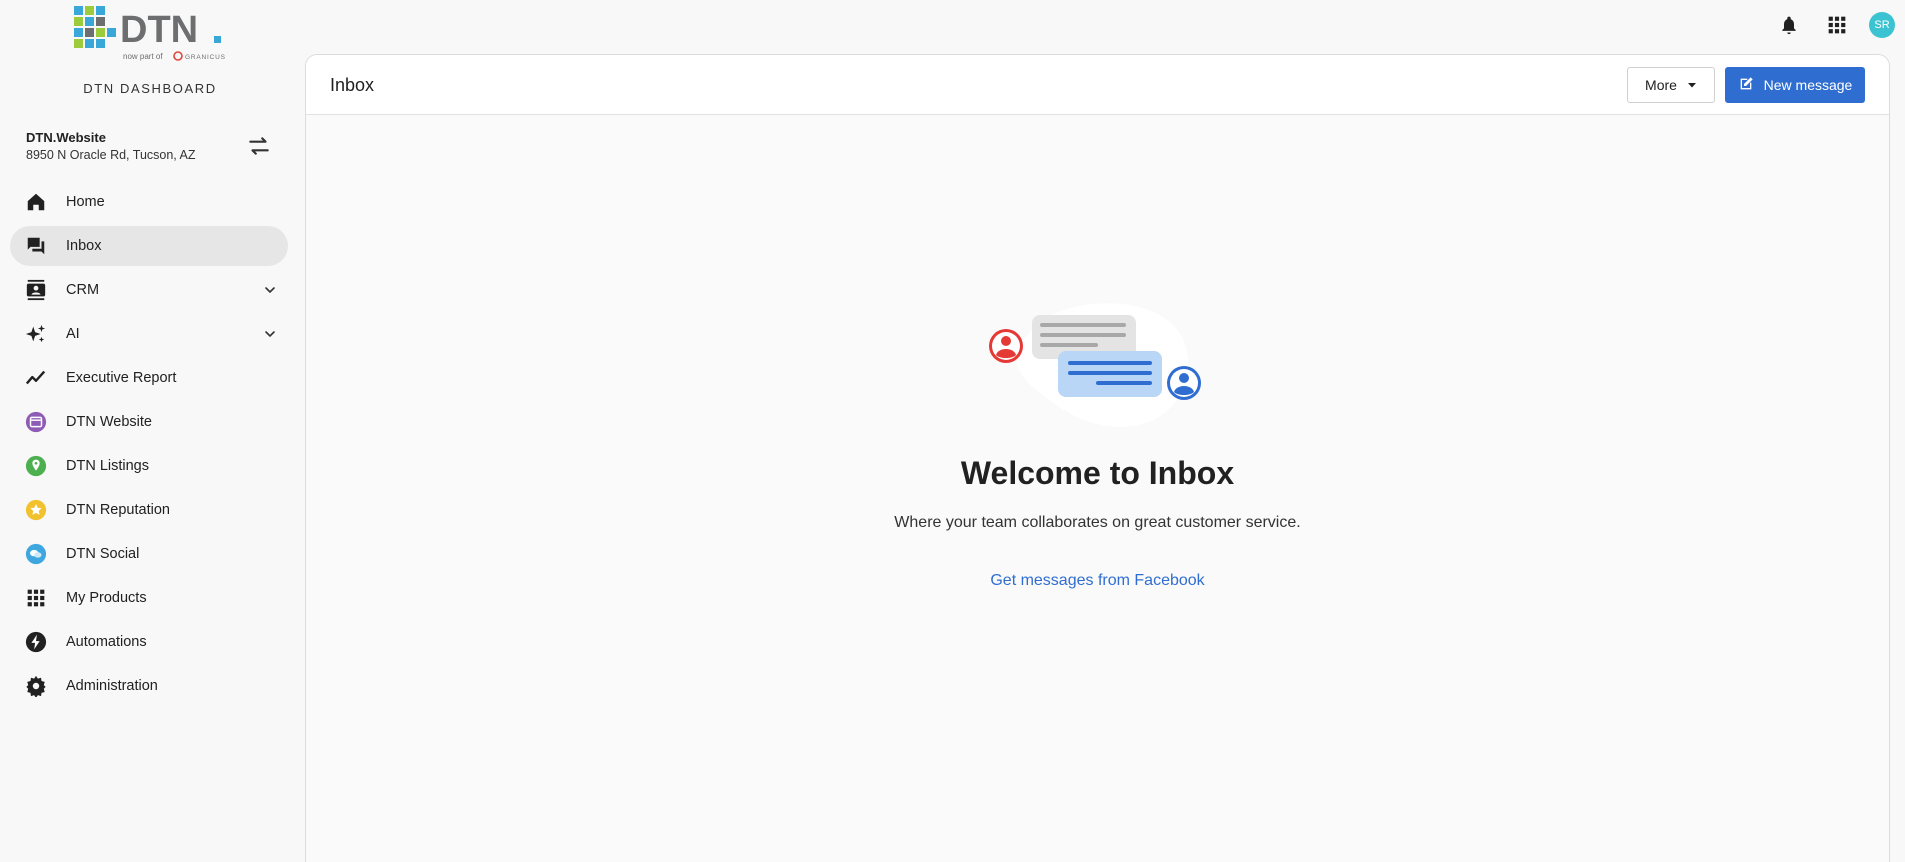 Image resolution: width=1905 pixels, height=862 pixels. I want to click on account-info: DTN.Website 8950 N Oracle Rd, Tucson, AZ, so click(151, 146).